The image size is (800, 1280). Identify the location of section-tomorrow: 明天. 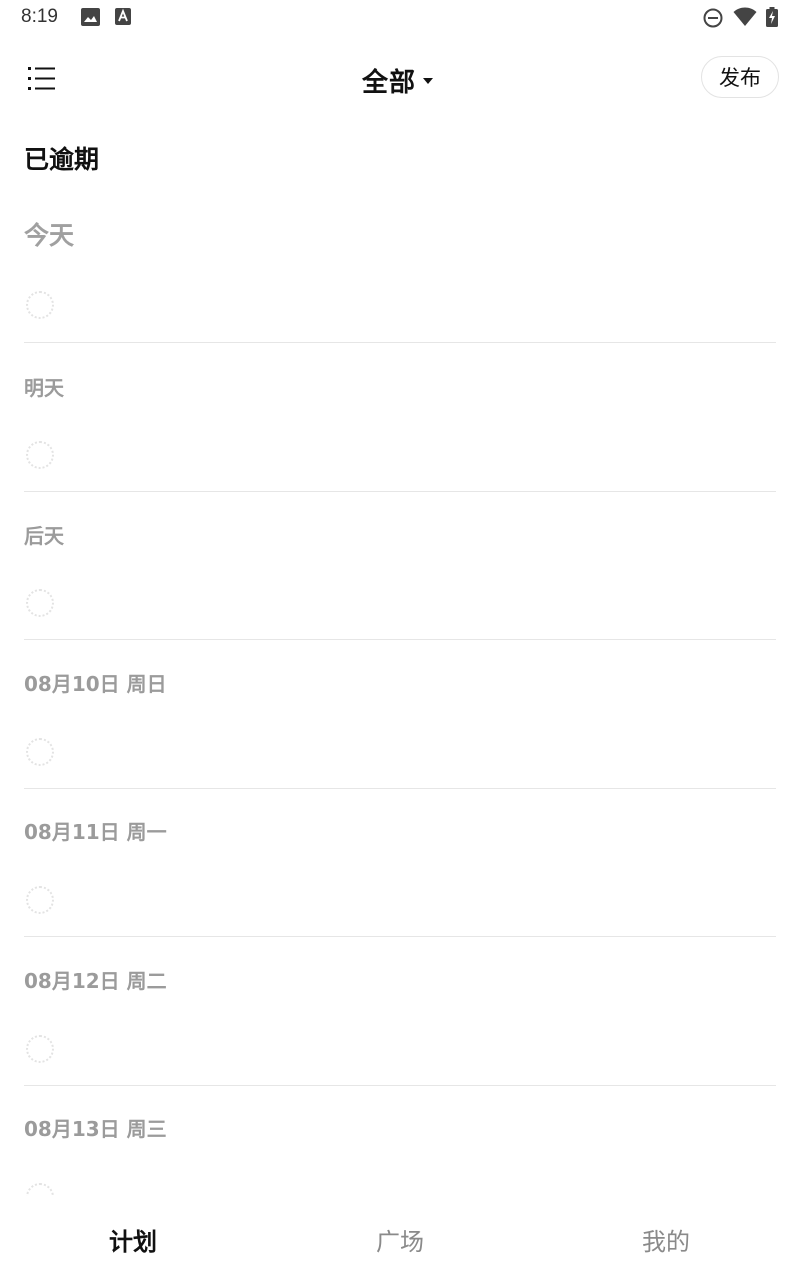
(400, 432).